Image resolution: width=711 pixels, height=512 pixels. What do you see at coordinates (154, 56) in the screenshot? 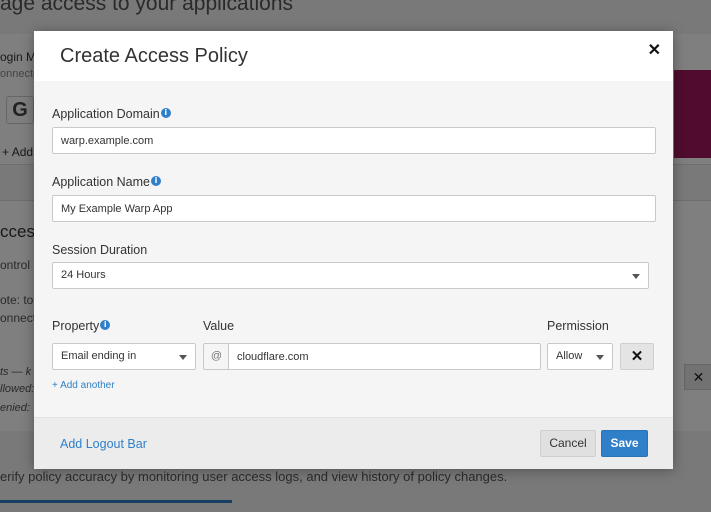
I see `modal-title: Create Access Policy` at bounding box center [154, 56].